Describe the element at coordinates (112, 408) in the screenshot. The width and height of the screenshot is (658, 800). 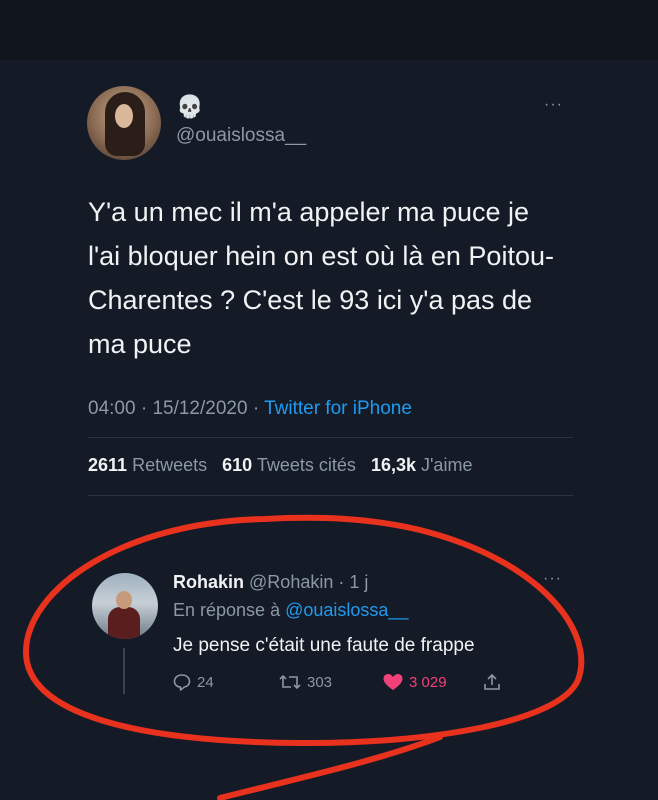
I see `tweet-time: 04:00` at that location.